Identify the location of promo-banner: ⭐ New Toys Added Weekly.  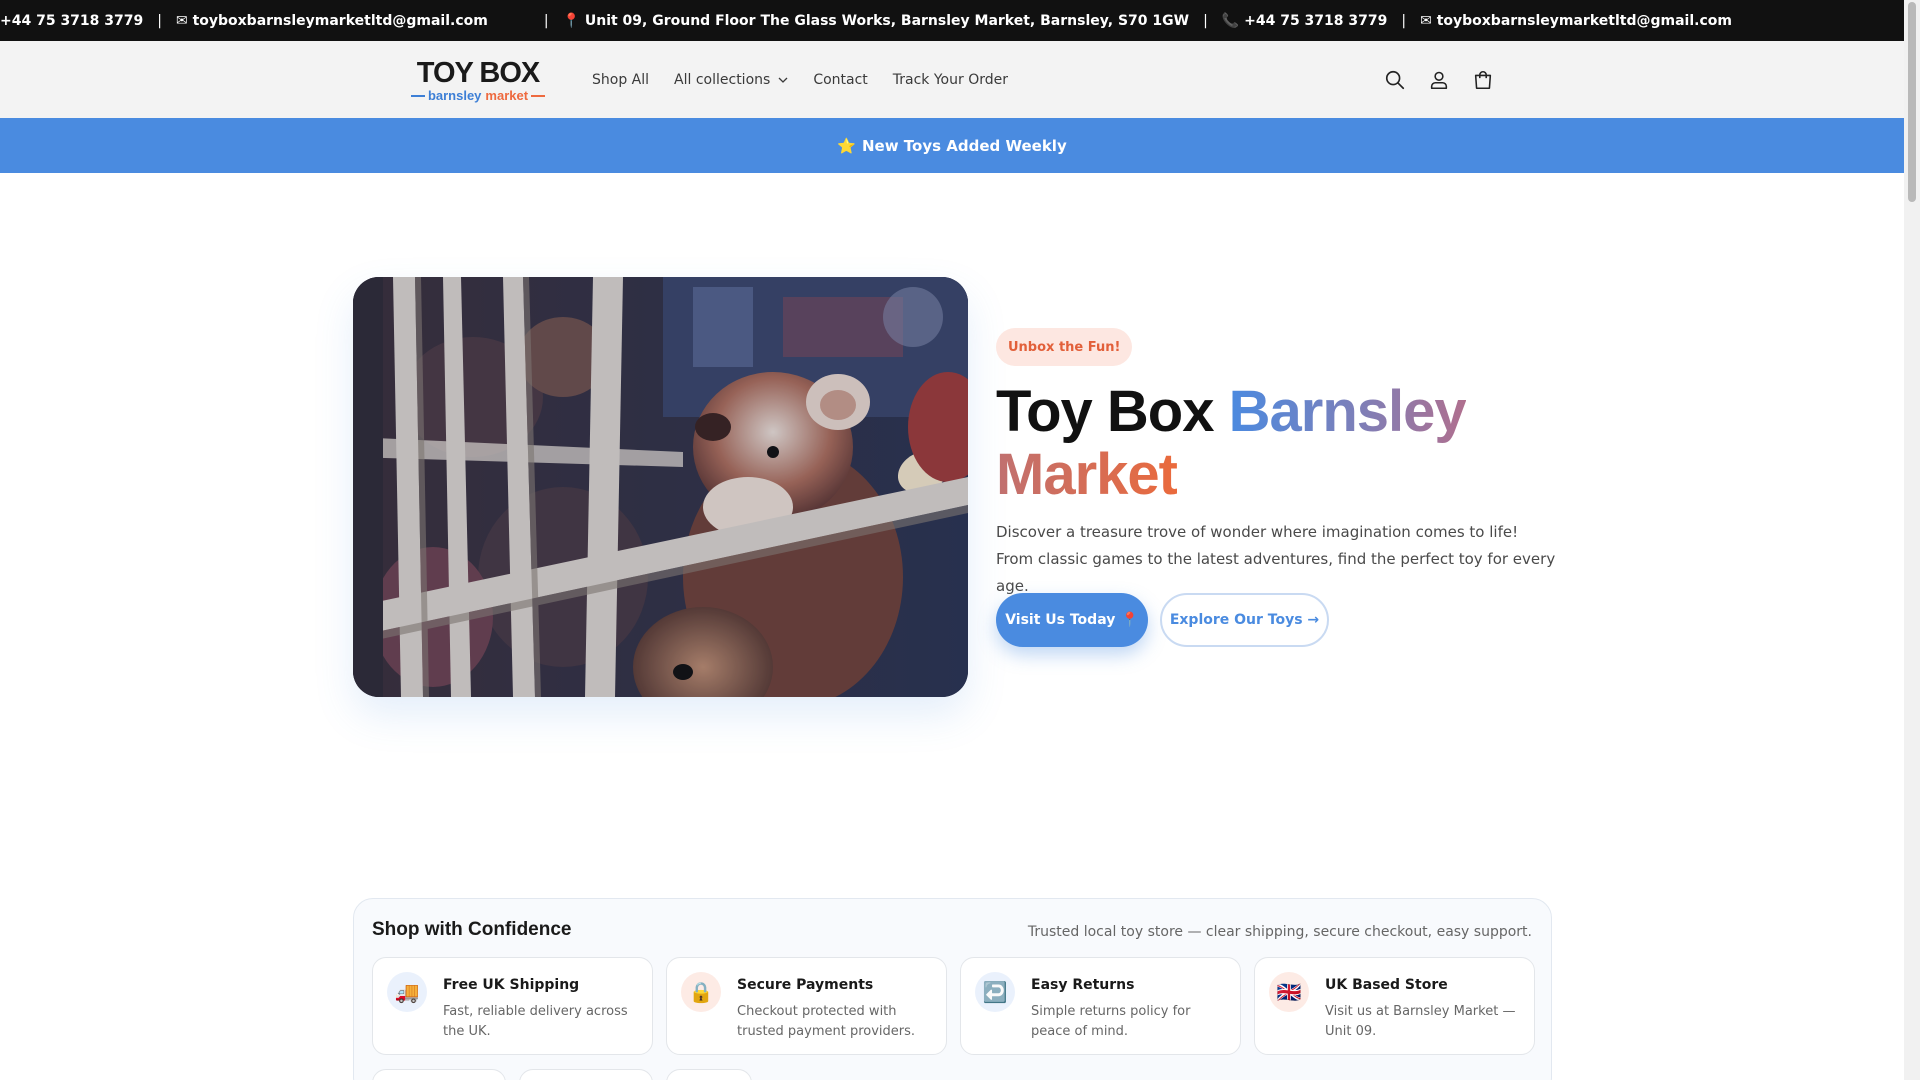
(952, 145).